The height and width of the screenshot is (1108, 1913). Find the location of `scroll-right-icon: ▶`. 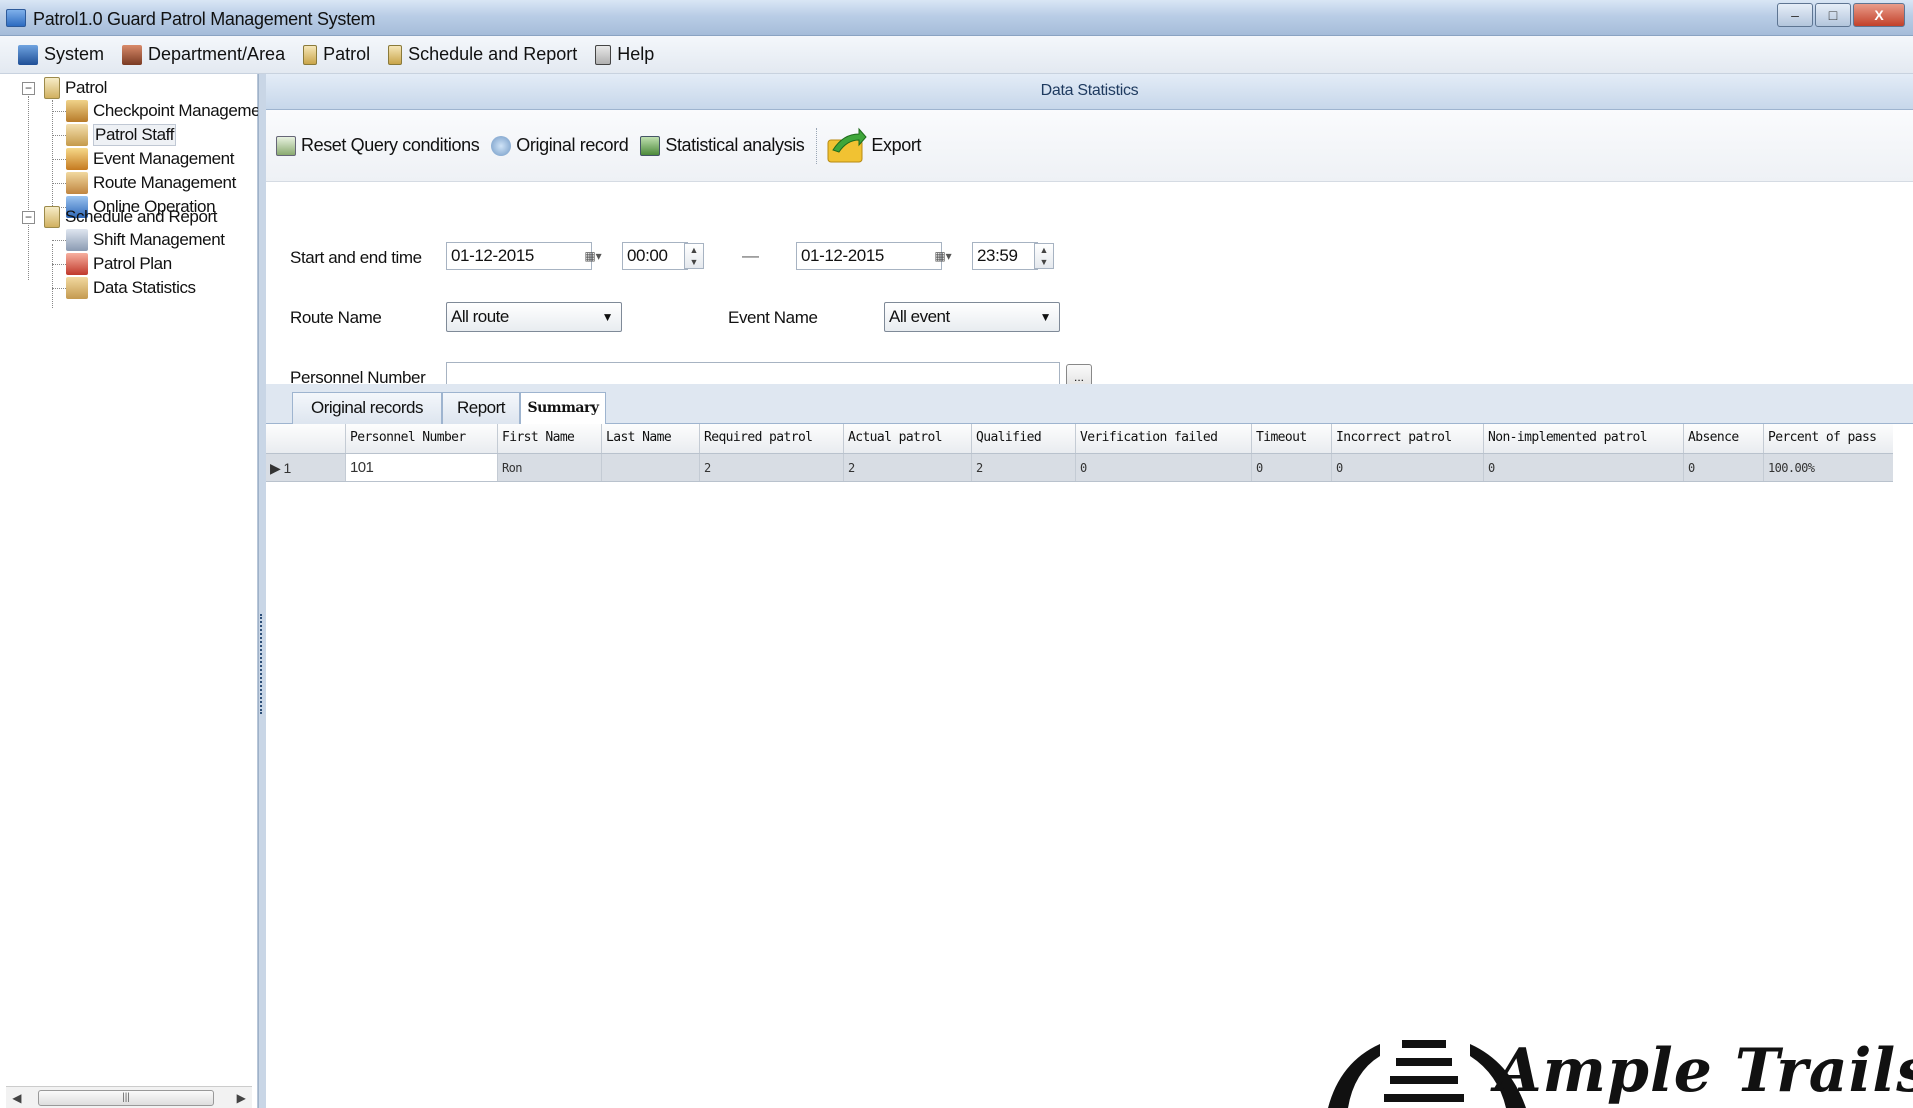

scroll-right-icon: ▶ is located at coordinates (241, 1098).